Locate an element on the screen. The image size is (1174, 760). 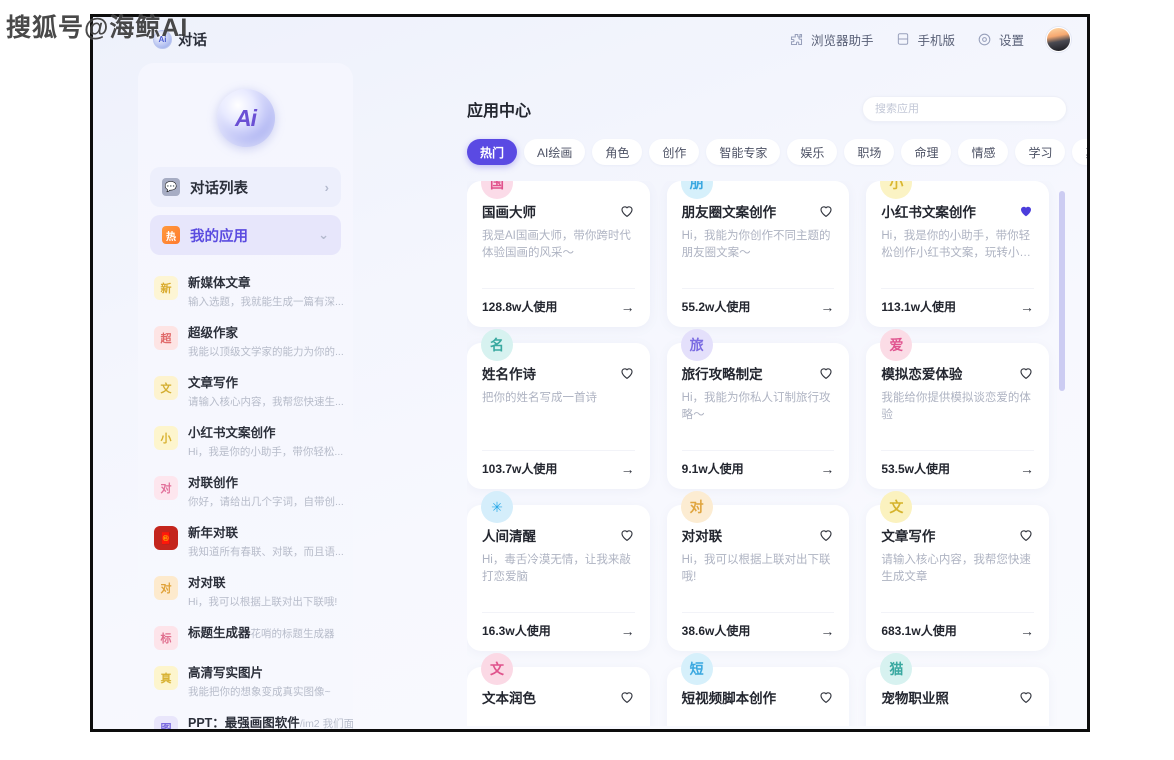
app-card-footer: 16.3w人使用 → is located at coordinates (558, 625).